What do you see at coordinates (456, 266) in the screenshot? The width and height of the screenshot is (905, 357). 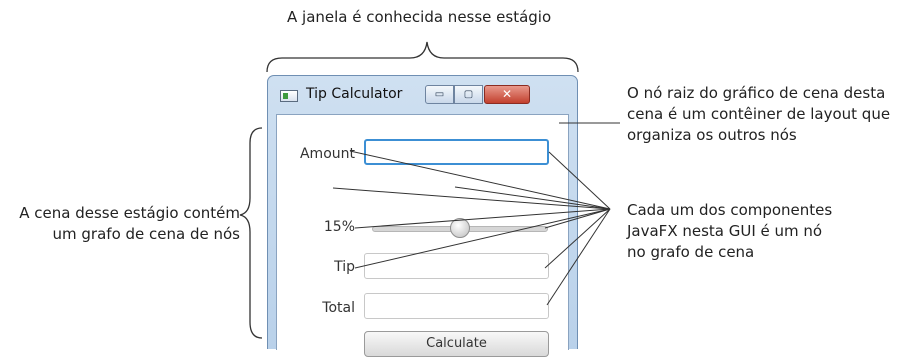 I see `tip-field` at bounding box center [456, 266].